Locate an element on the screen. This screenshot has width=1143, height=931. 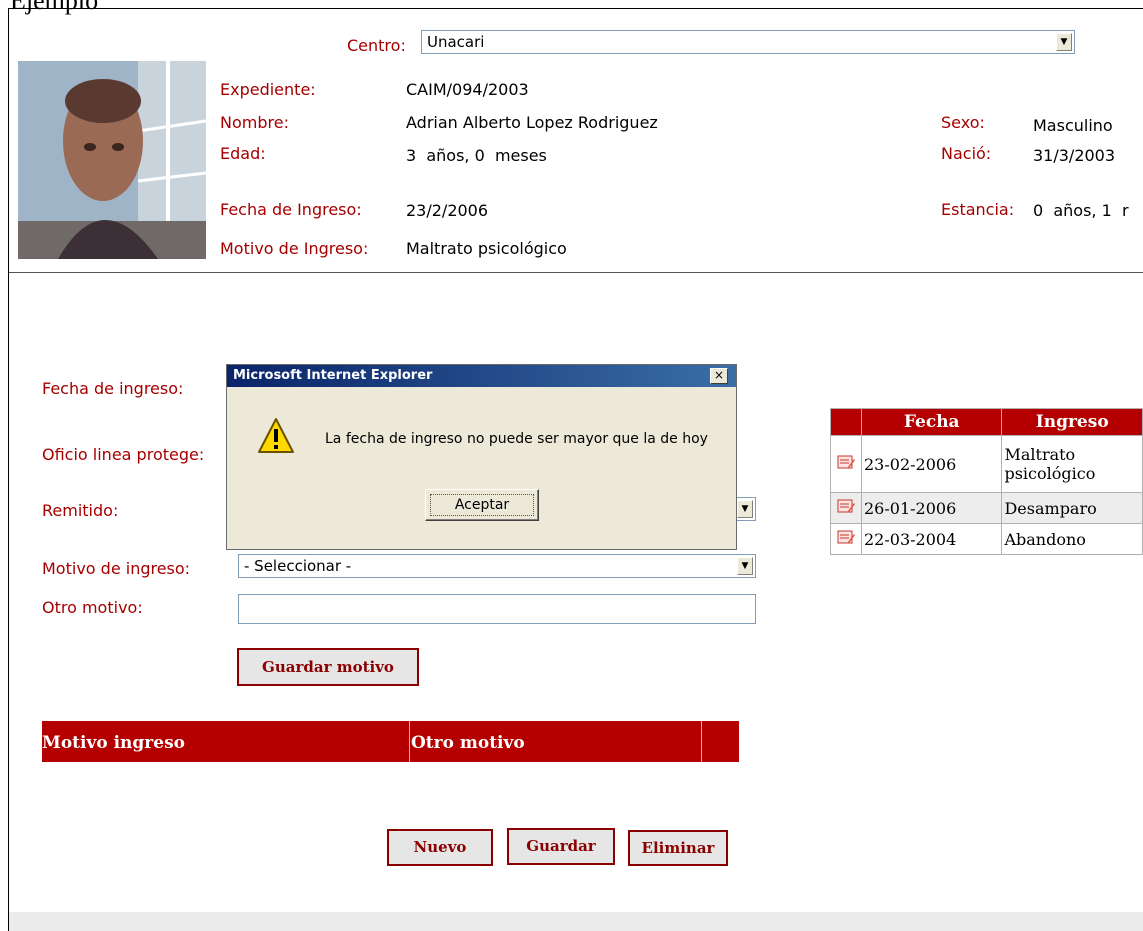
history-ingreso: Desamparo is located at coordinates (1072, 508).